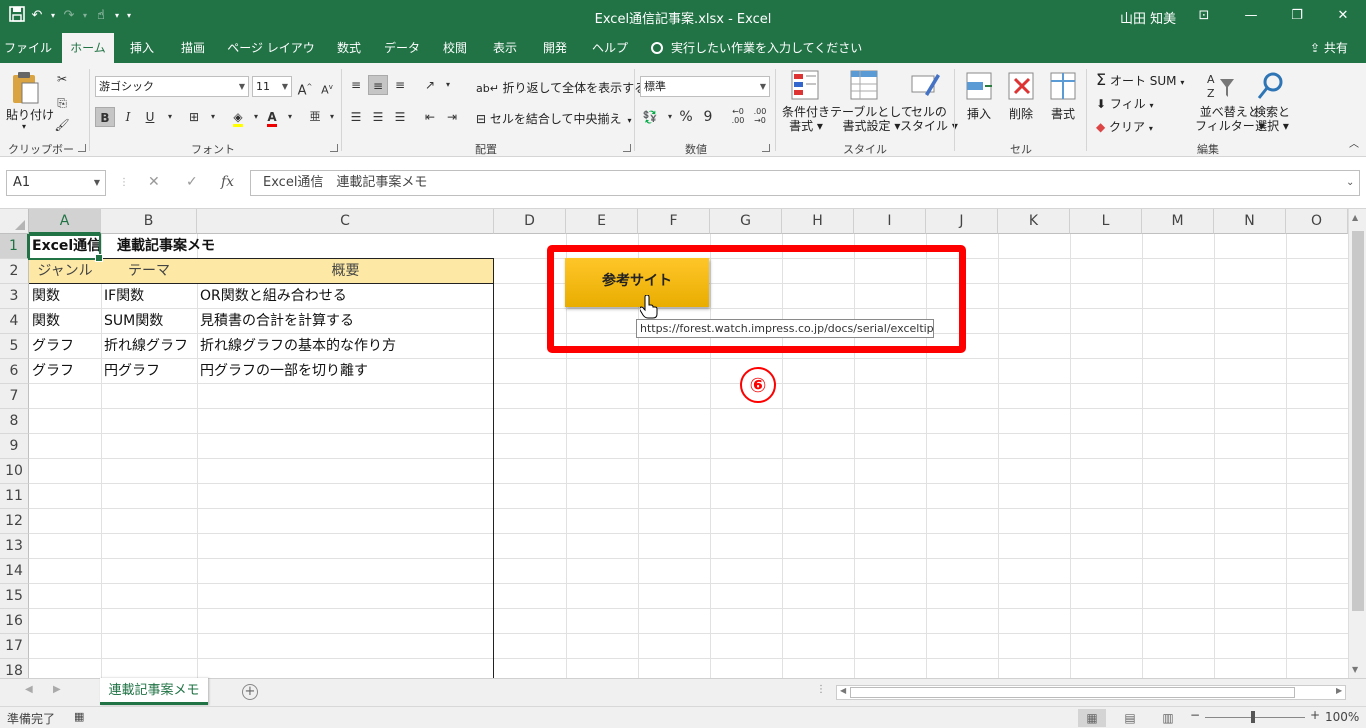 The width and height of the screenshot is (1366, 728). I want to click on delete-cells-icon, so click(1021, 87).